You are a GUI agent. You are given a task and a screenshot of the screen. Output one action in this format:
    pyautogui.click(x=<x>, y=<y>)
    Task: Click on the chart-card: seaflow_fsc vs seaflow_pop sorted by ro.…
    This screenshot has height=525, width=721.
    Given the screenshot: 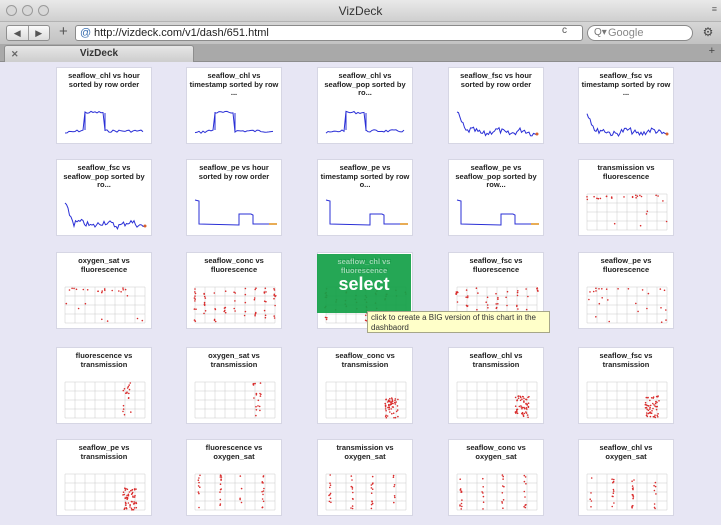 What is the action you would take?
    pyautogui.click(x=104, y=197)
    